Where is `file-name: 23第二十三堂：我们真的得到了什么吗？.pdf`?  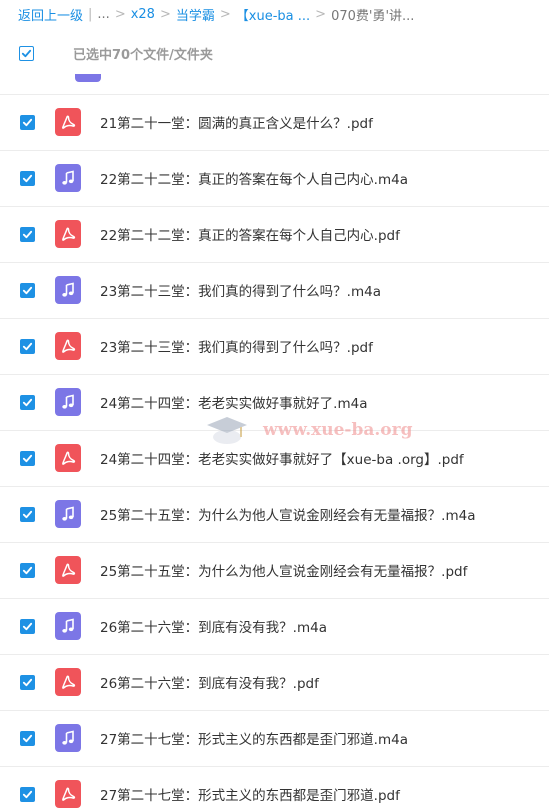 file-name: 23第二十三堂：我们真的得到了什么吗？.pdf is located at coordinates (236, 346).